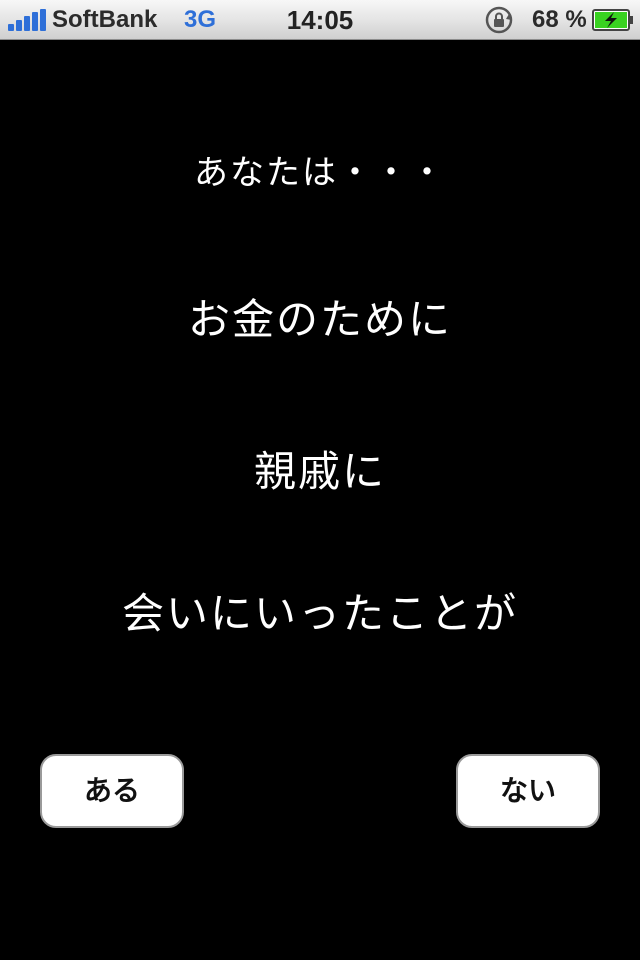 This screenshot has width=640, height=960. I want to click on question-line-2: お金のために, so click(319, 319).